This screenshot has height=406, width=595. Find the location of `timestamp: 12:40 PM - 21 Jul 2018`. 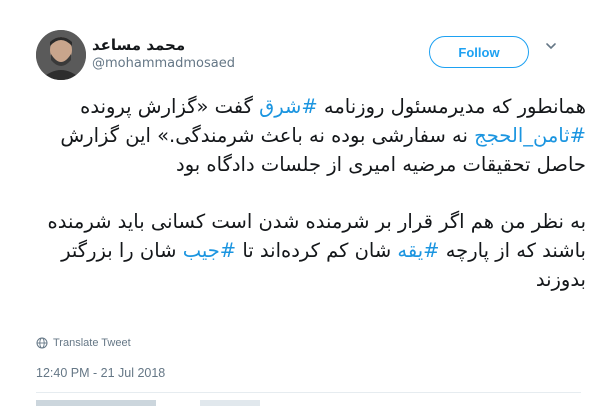

timestamp: 12:40 PM - 21 Jul 2018 is located at coordinates (100, 373).